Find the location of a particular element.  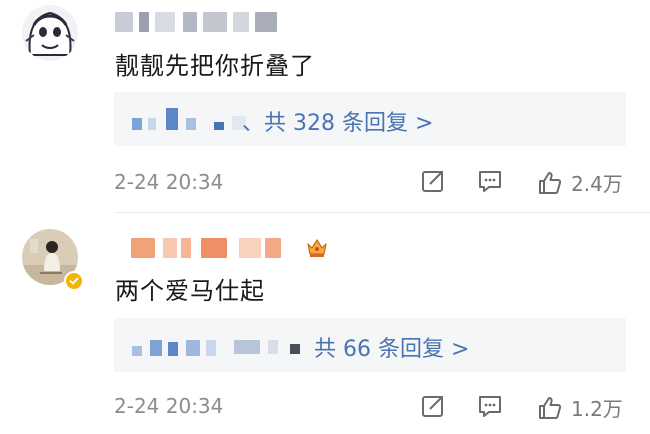

comment-text: 靓靓先把你折叠了 is located at coordinates (215, 66).